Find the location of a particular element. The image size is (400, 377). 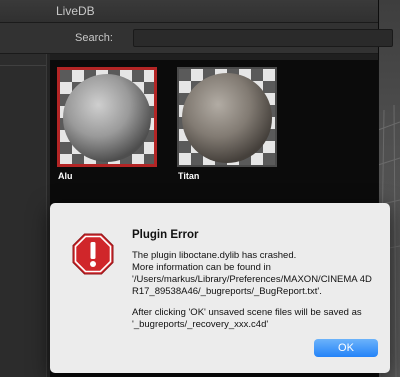

category-panel is located at coordinates (23, 215).